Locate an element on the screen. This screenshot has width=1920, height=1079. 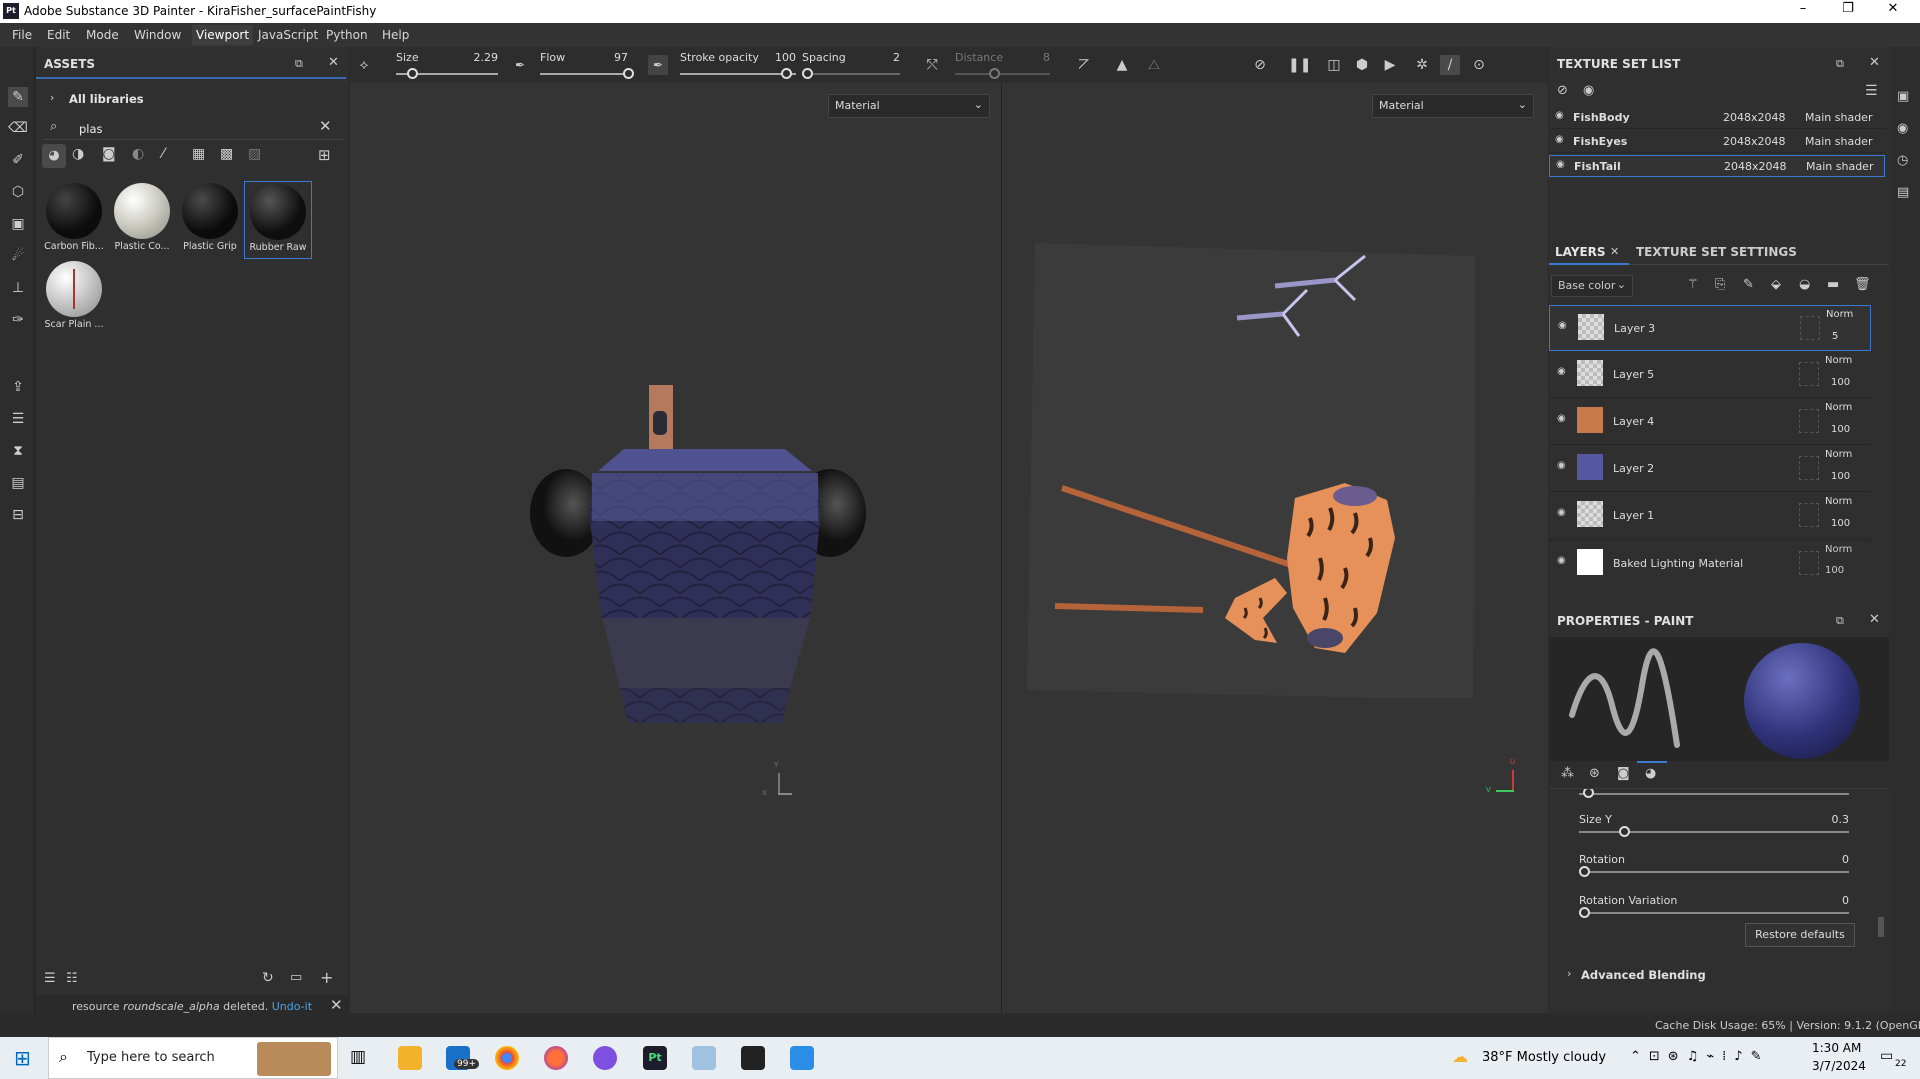
material-filter-icon: ◕ is located at coordinates (54, 156).